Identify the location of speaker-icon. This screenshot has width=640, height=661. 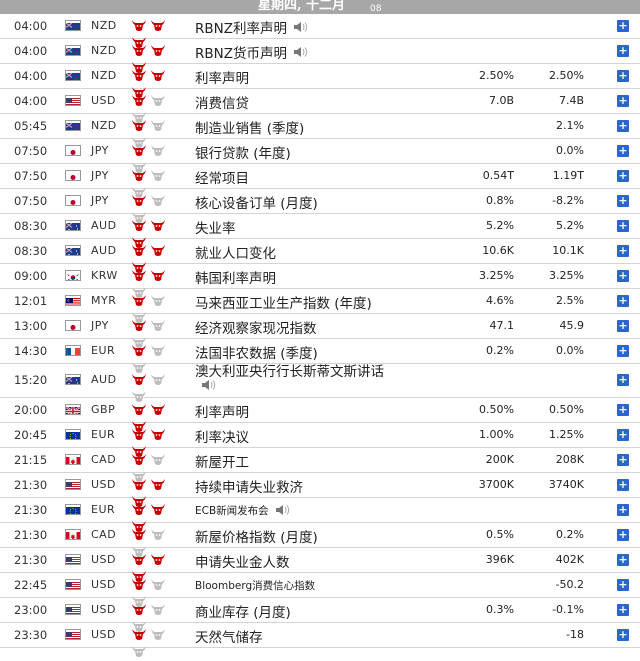
(284, 511).